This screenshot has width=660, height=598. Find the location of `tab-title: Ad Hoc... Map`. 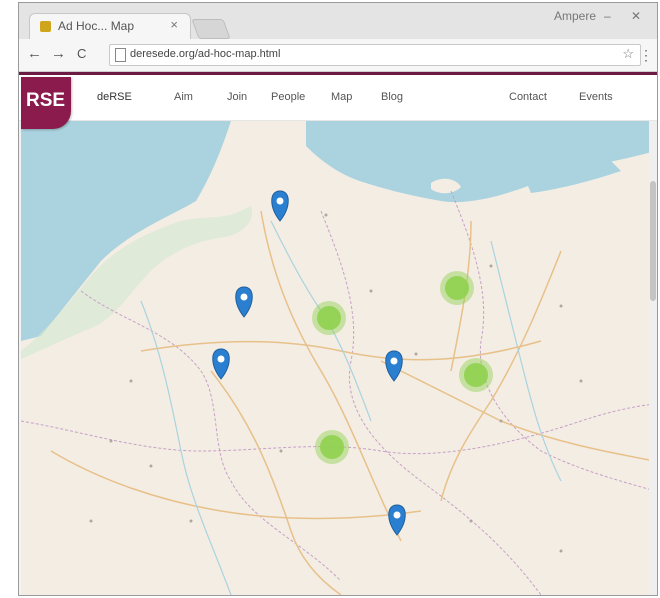

tab-title: Ad Hoc... Map is located at coordinates (96, 26).